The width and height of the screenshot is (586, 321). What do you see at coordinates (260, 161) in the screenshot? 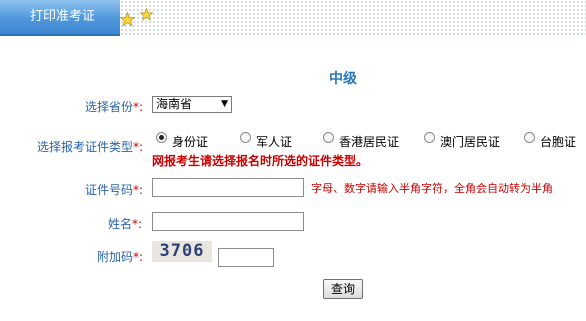
I see `id-type-warning: 网报考生请选择报名时所选的证件类型。` at bounding box center [260, 161].